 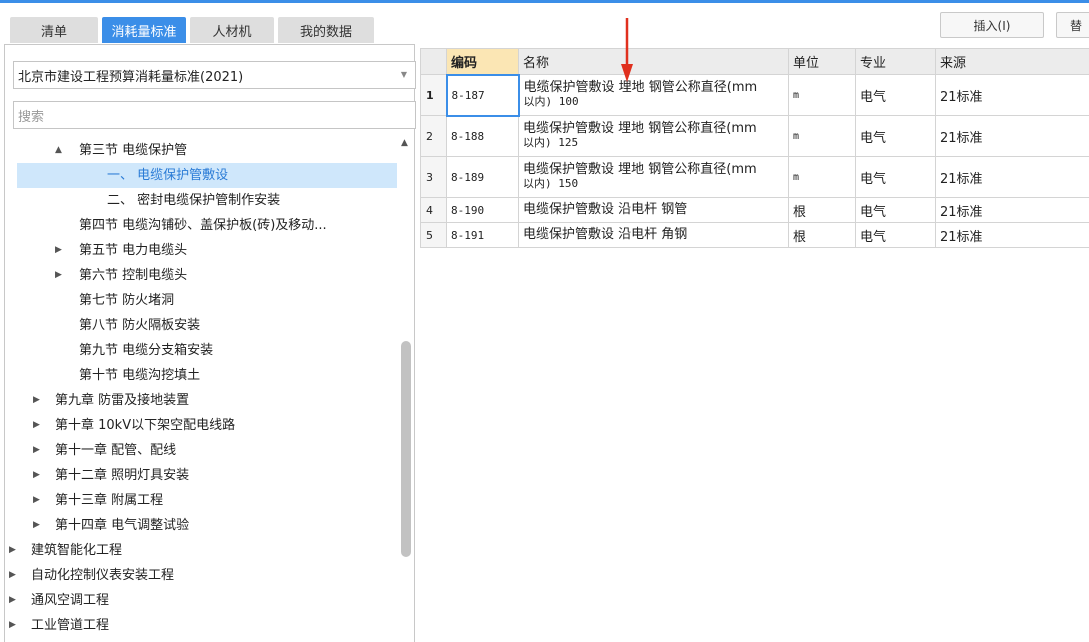 I want to click on row-index: 3, so click(x=433, y=177).